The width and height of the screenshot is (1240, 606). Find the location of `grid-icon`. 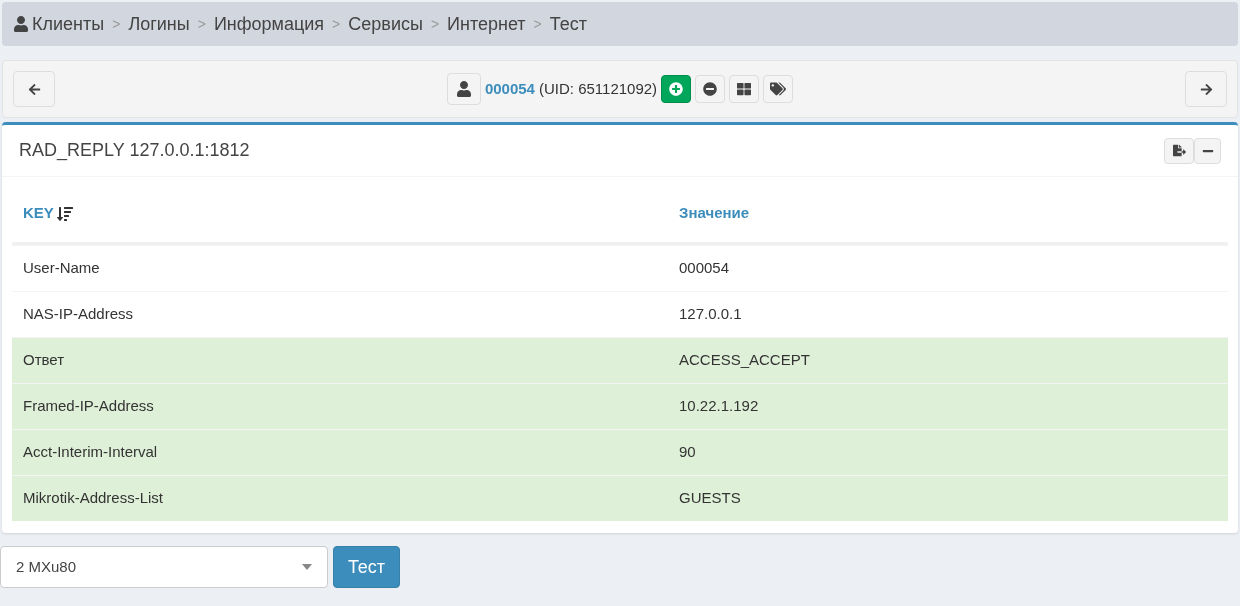

grid-icon is located at coordinates (744, 89).